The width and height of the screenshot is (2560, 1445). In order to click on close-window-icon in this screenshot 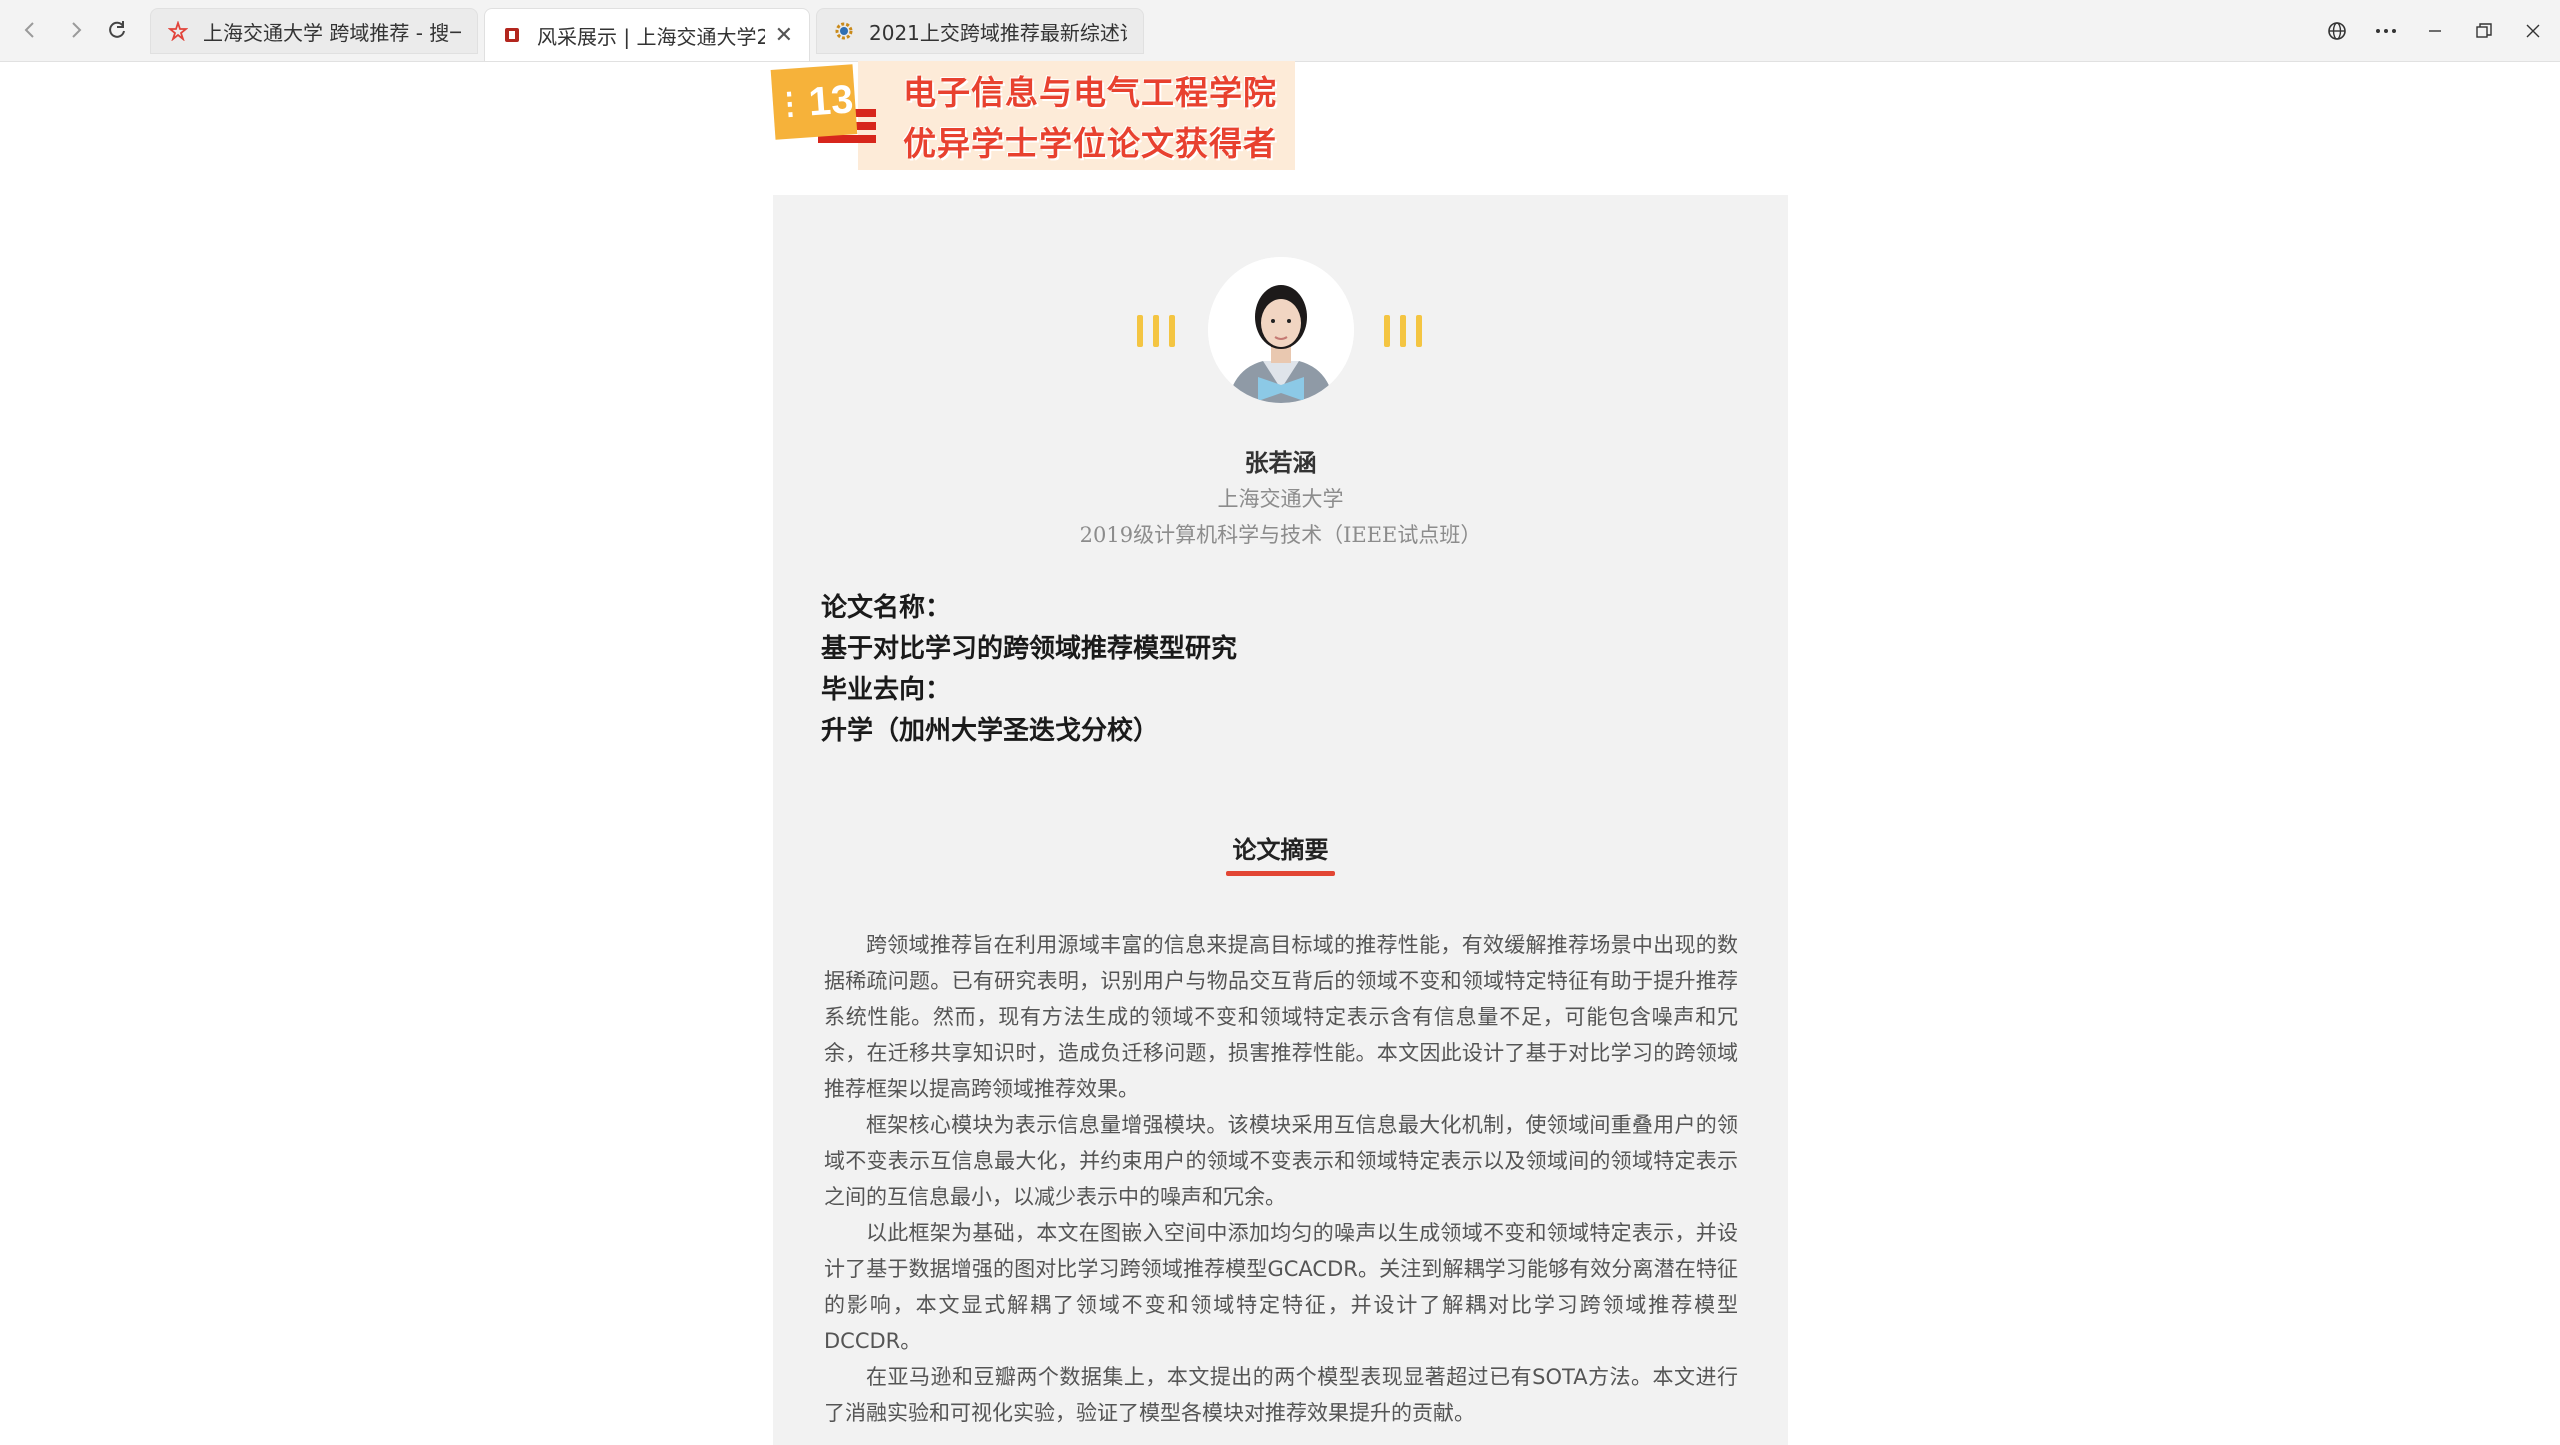, I will do `click(2533, 31)`.